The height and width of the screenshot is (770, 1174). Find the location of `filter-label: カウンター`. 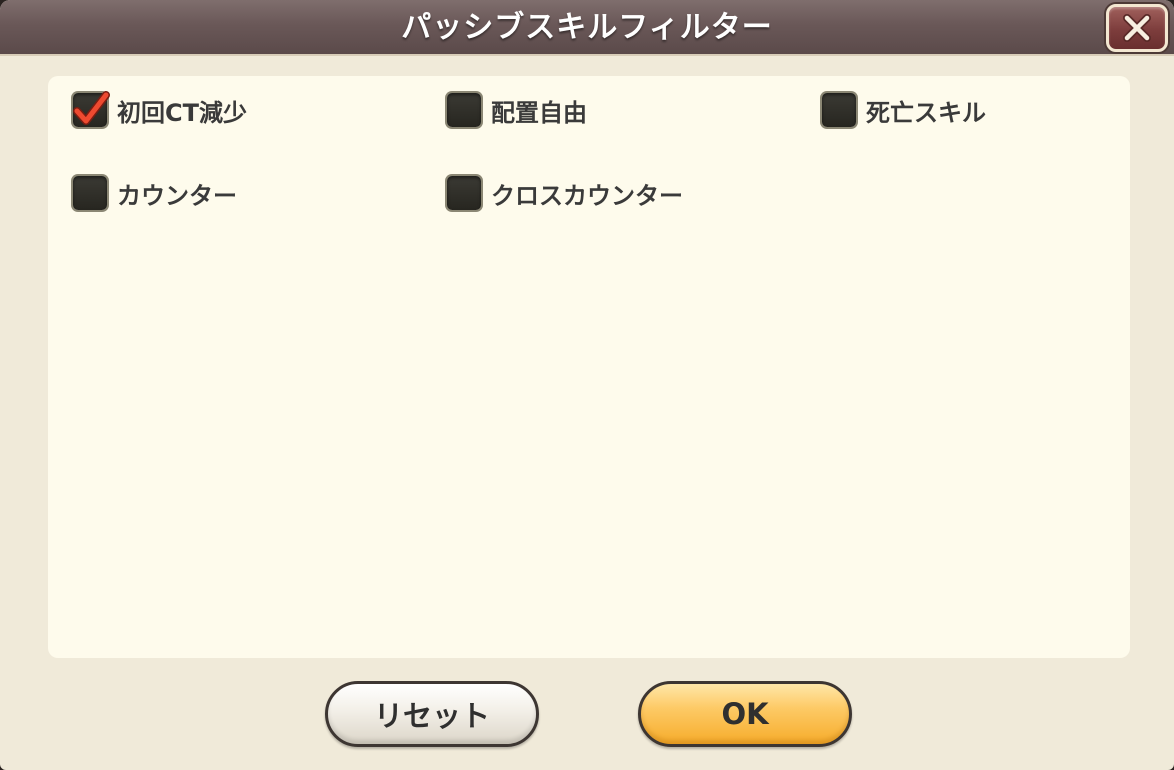

filter-label: カウンター is located at coordinates (177, 195).